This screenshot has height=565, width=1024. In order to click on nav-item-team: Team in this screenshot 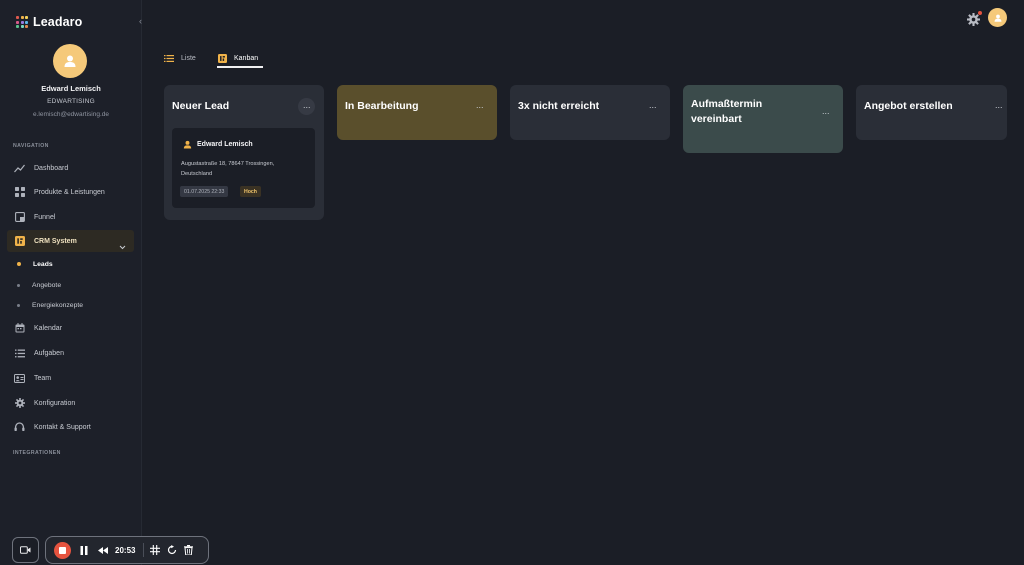, I will do `click(70, 378)`.